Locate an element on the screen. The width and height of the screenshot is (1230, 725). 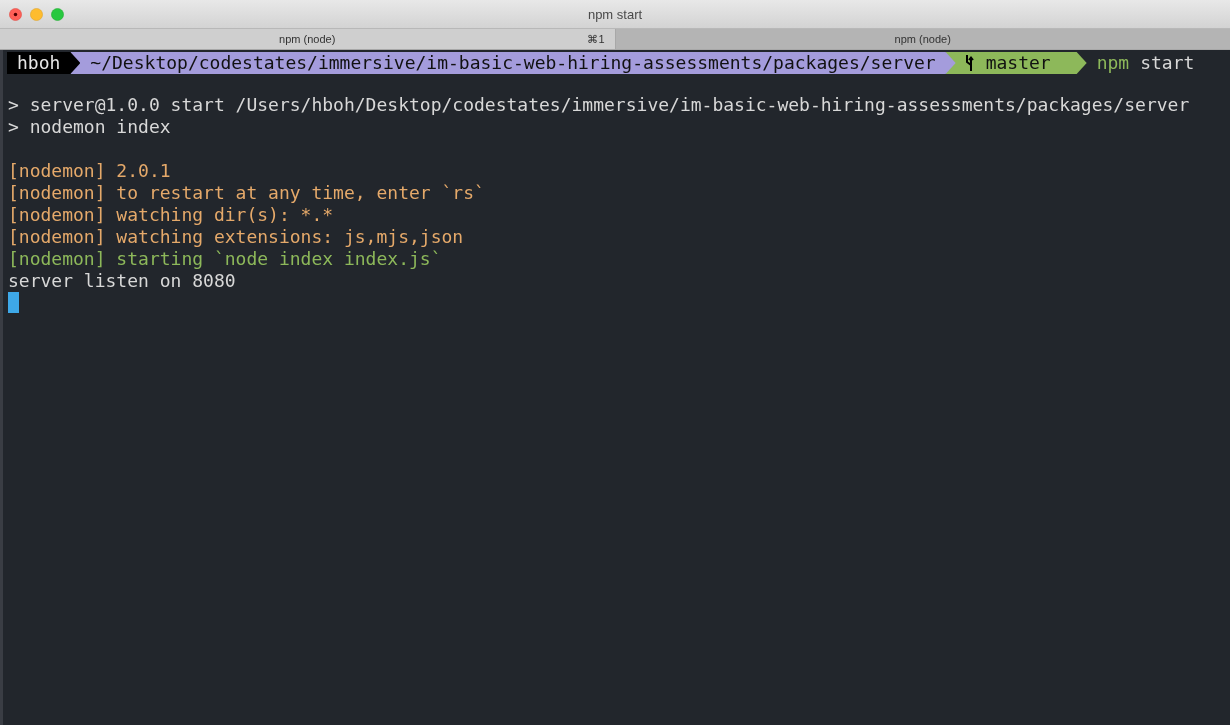
command-name: npm is located at coordinates (1113, 63).